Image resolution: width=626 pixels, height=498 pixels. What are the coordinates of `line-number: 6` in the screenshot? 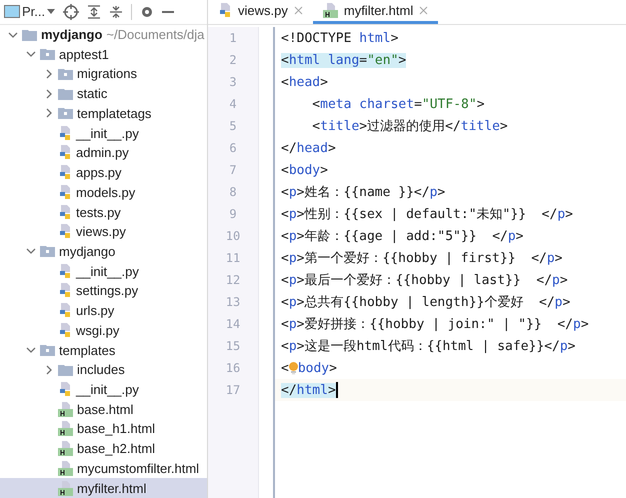 It's located at (233, 148).